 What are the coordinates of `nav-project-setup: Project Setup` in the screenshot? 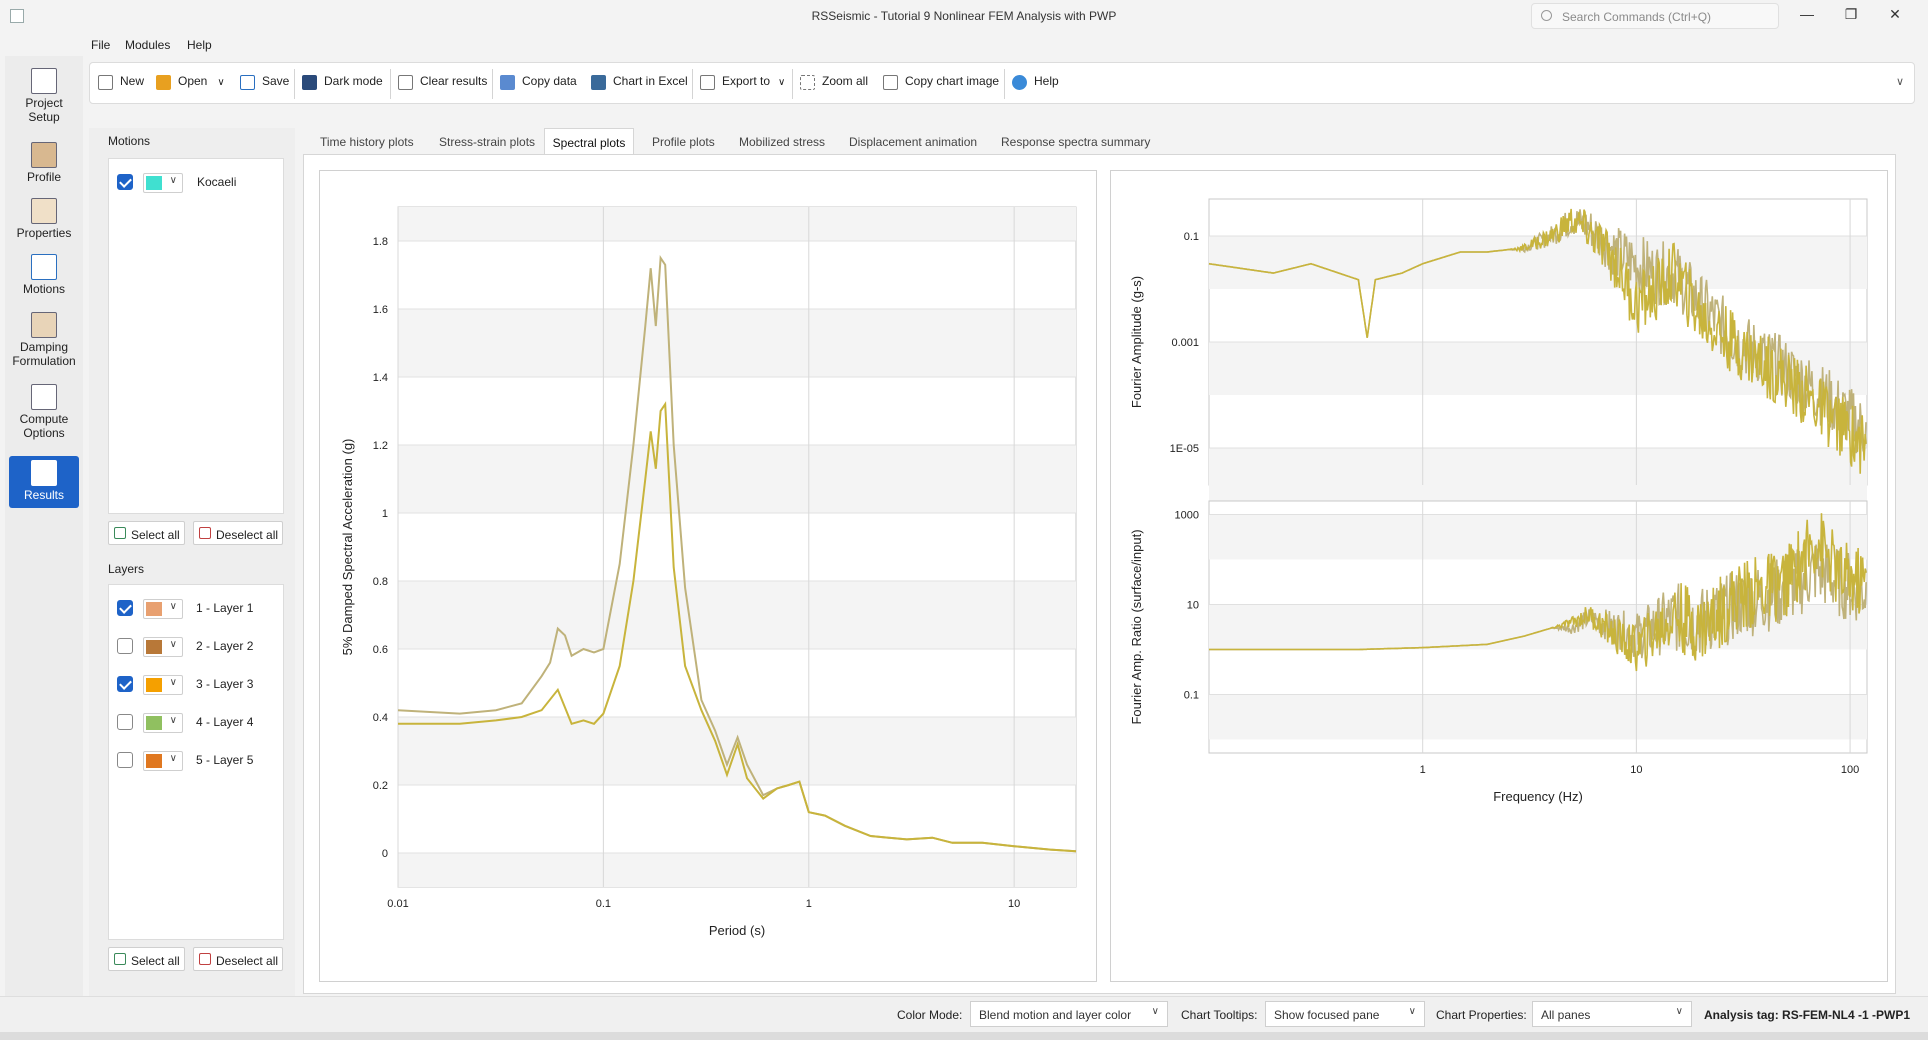 It's located at (44, 96).